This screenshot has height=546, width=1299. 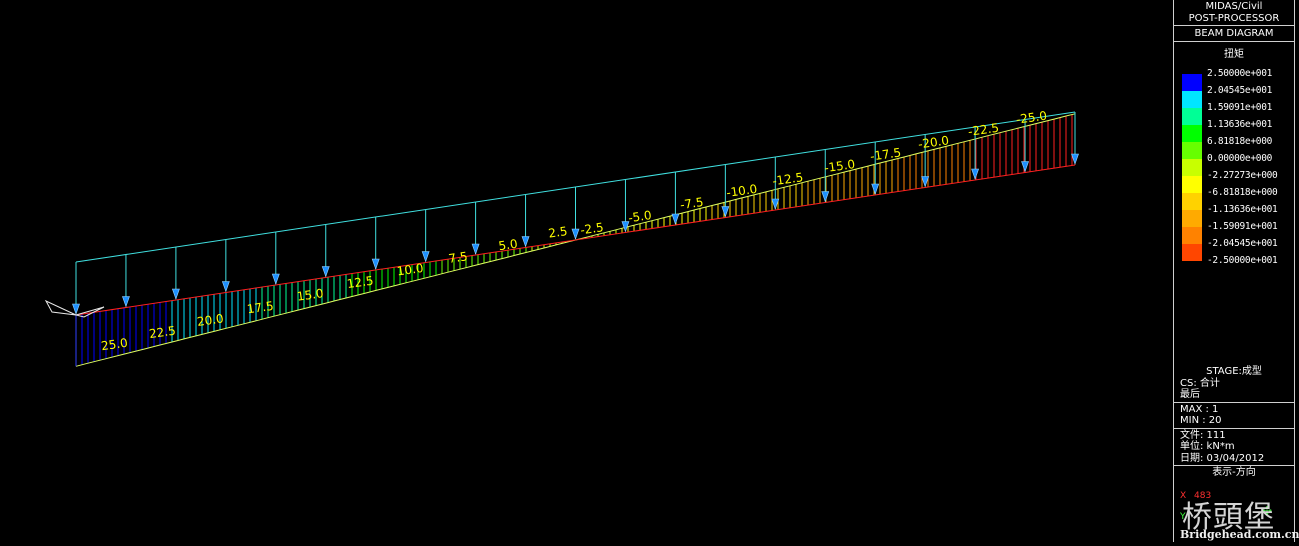 I want to click on date-label: 日期: 03/04/2012, so click(x=1222, y=458).